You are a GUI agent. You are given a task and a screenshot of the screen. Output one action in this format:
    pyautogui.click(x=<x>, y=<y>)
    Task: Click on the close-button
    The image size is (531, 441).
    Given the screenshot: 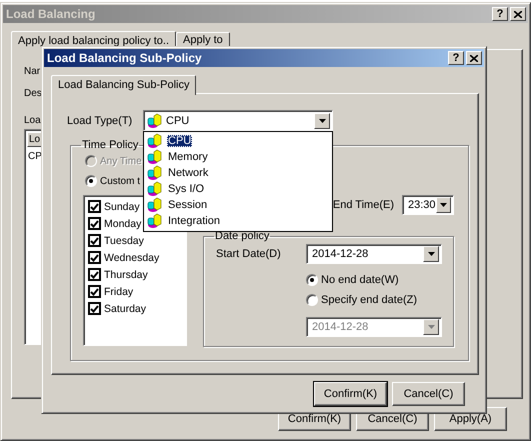 What is the action you would take?
    pyautogui.click(x=474, y=58)
    